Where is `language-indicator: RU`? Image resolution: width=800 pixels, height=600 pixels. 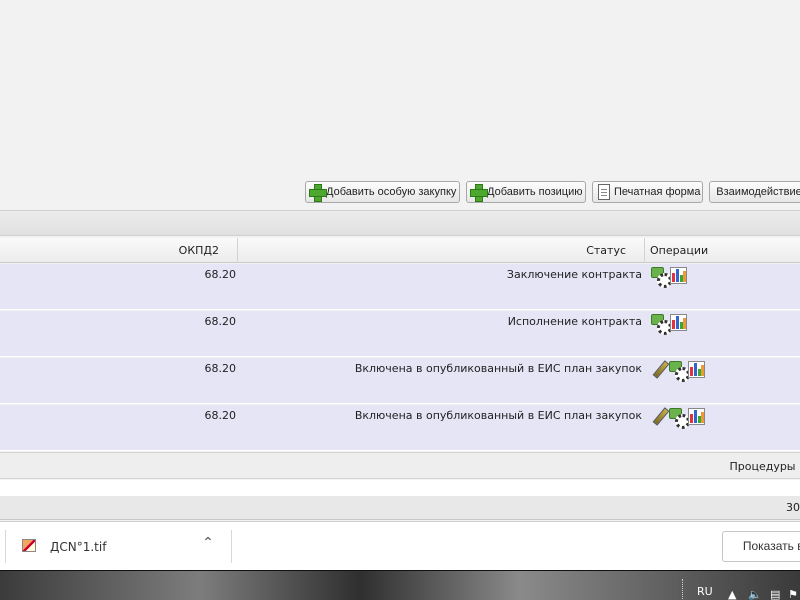 language-indicator: RU is located at coordinates (705, 591).